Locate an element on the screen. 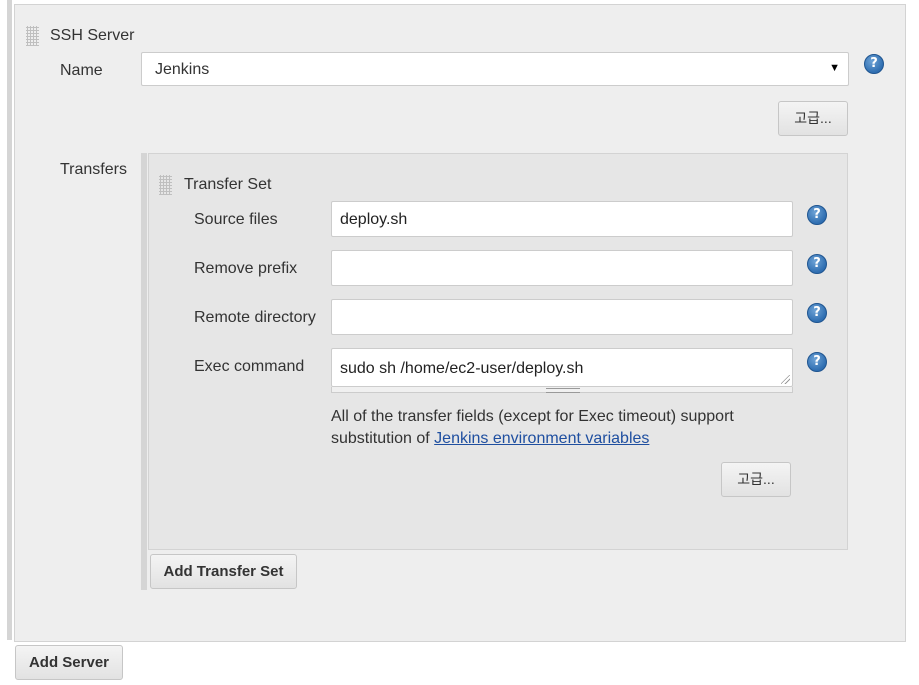 The height and width of the screenshot is (685, 919). exec-command-box: sudo sh /home/ec2-user/deploy.sh is located at coordinates (562, 367).